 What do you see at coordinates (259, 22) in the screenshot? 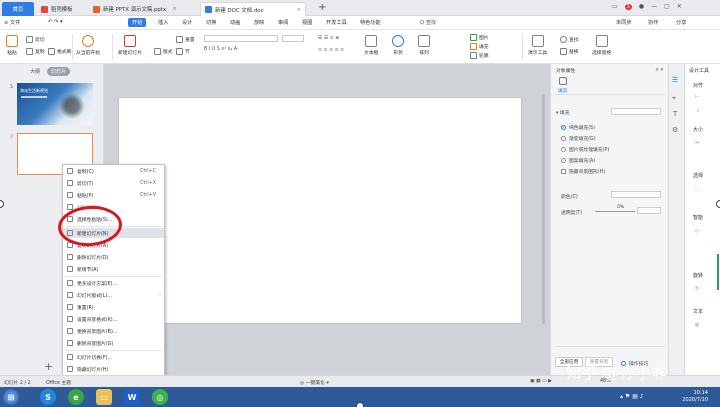
I see `menu-slideshow: 放映` at bounding box center [259, 22].